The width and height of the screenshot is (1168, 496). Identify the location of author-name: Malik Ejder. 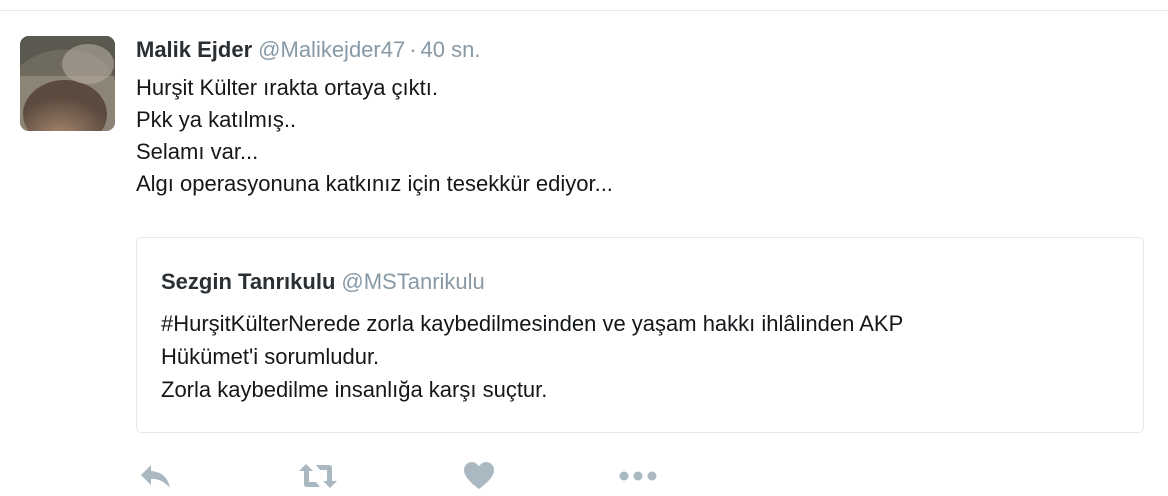
(194, 49).